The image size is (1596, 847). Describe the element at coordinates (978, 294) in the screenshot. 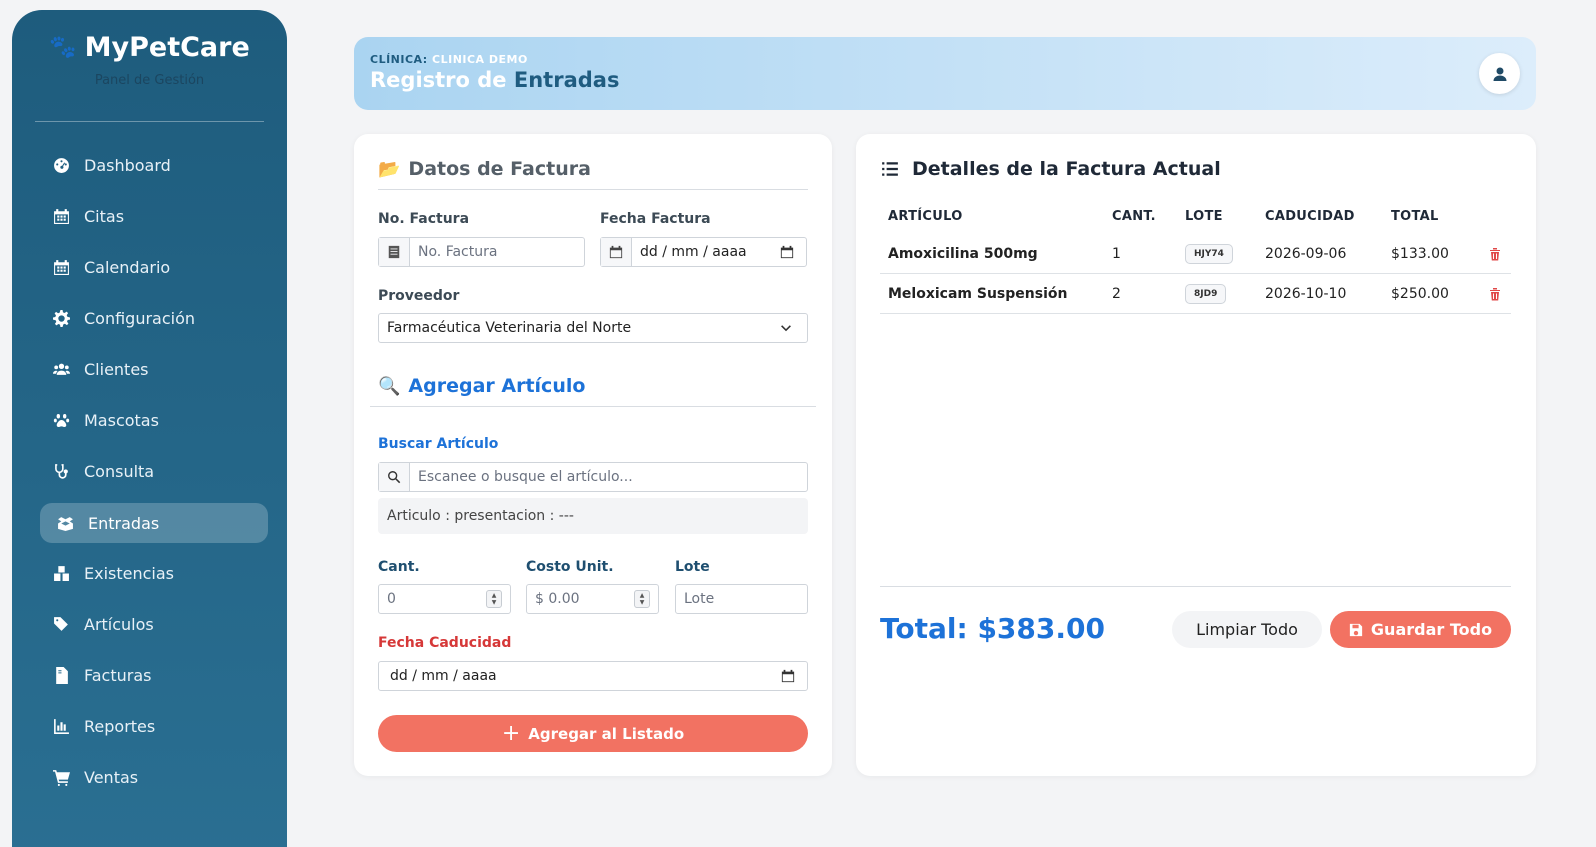

I see `cell-articulo: Meloxicam Suspensión` at that location.